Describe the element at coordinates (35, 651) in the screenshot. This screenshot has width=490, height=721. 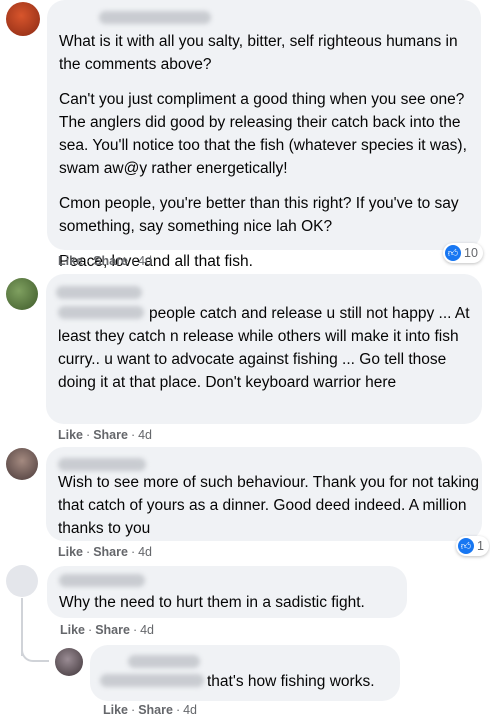
I see `reply-thread-curve` at that location.